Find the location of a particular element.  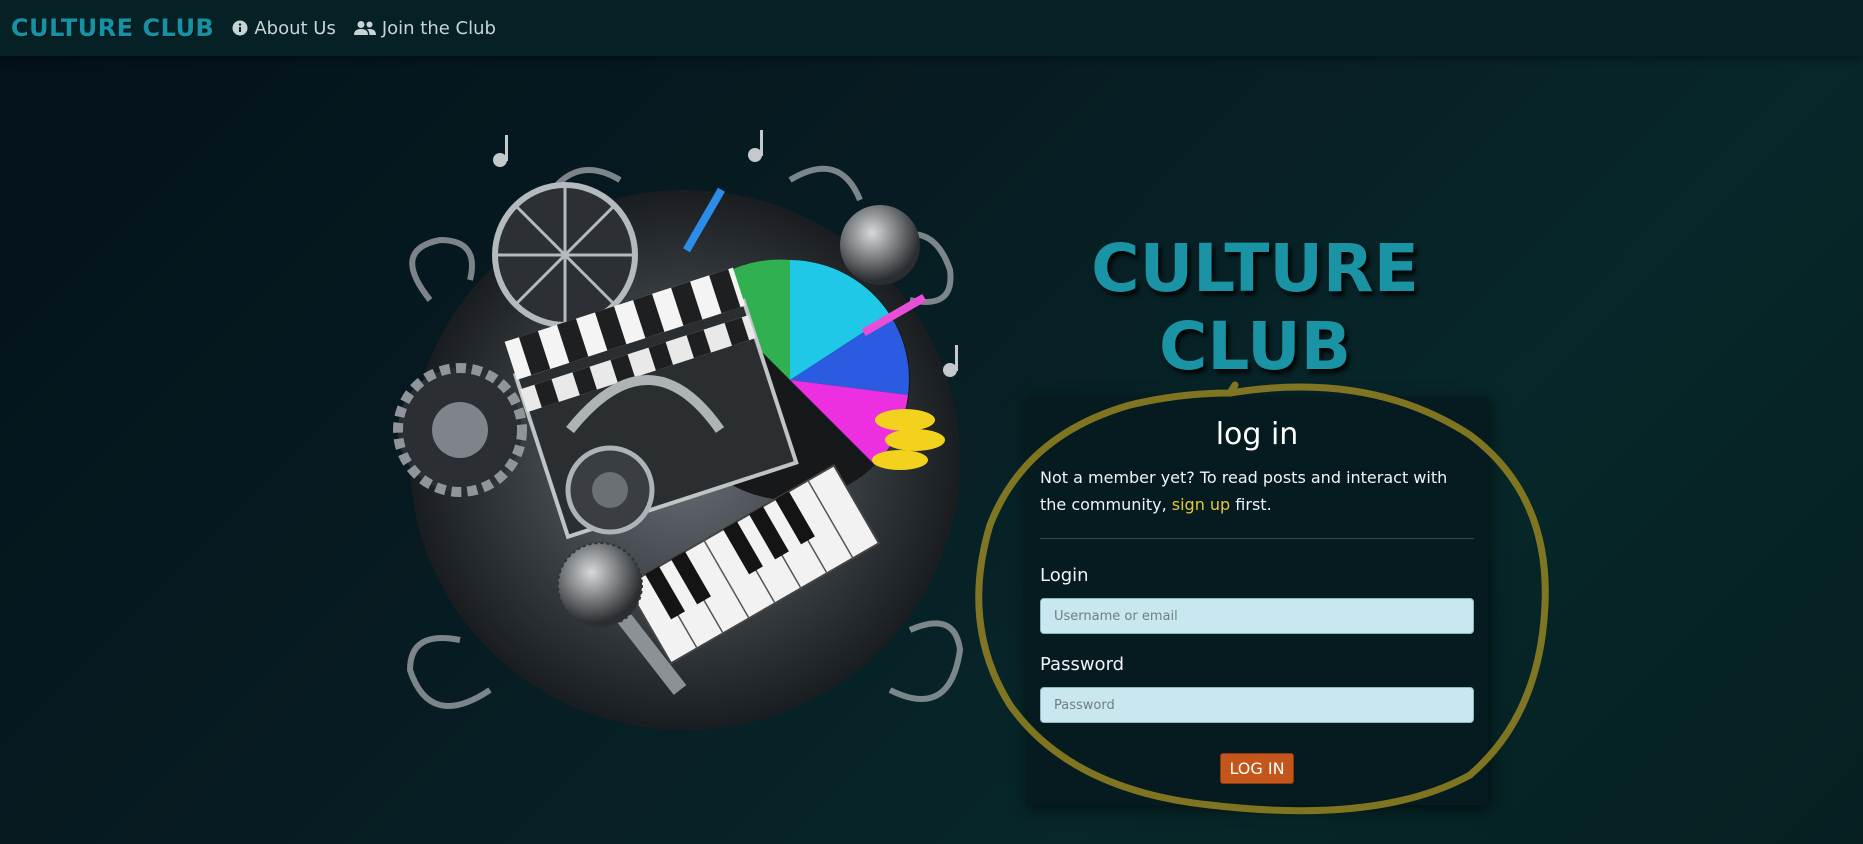

login-label: Login is located at coordinates (1064, 575).